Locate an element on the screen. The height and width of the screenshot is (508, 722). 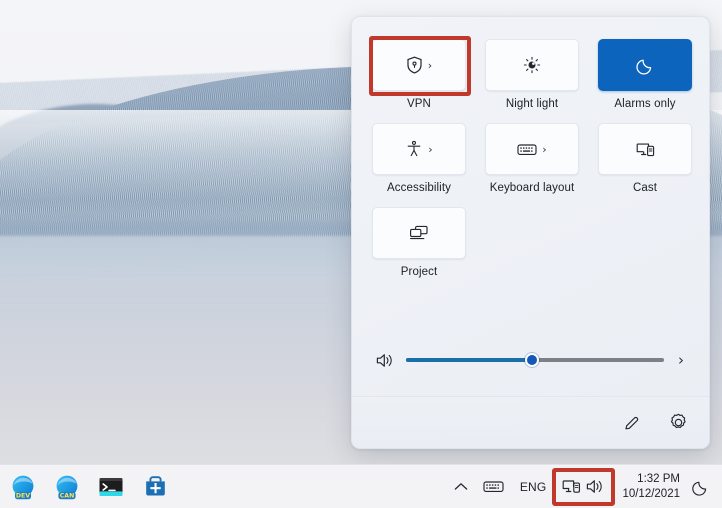
moon-crescent-icon is located at coordinates (699, 488).